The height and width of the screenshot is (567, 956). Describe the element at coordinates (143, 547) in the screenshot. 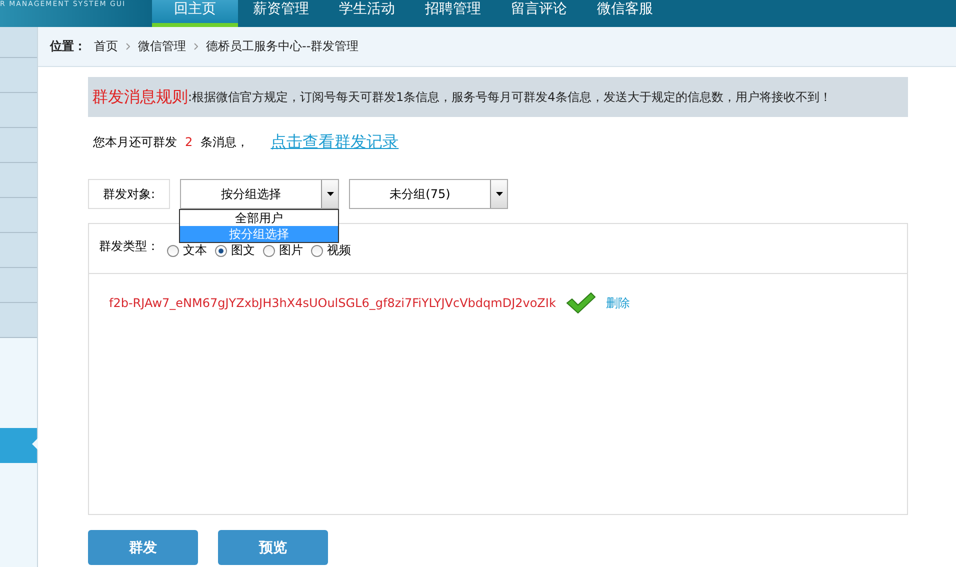

I see `action-button: 群发` at that location.